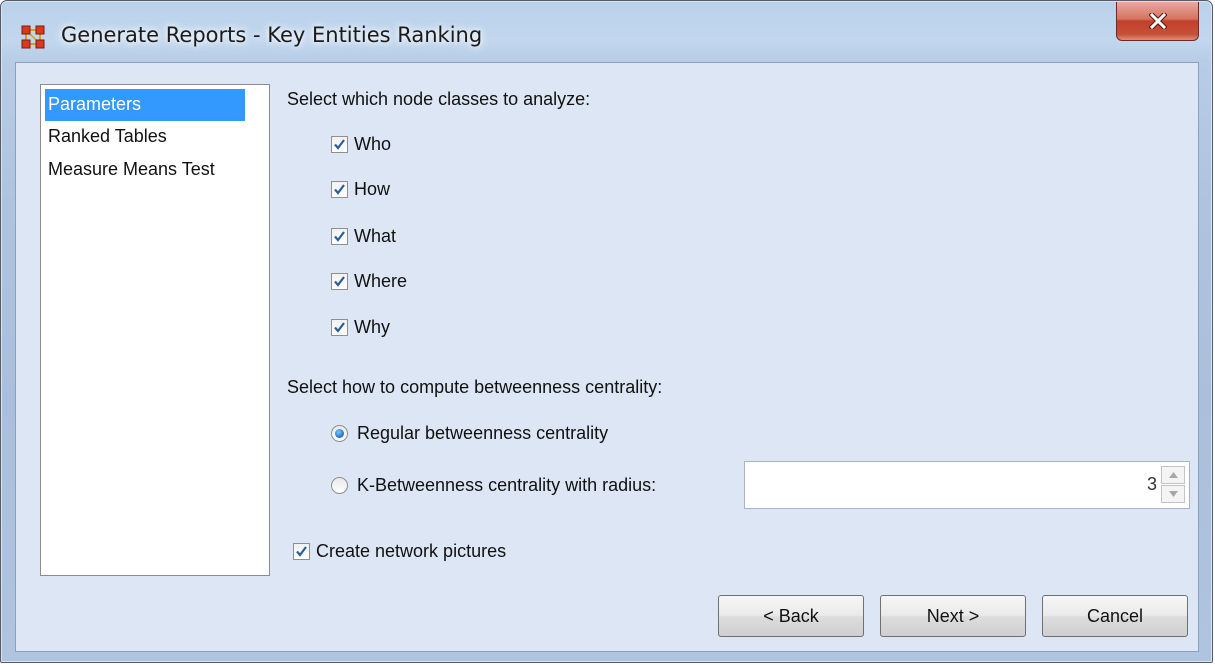 Image resolution: width=1215 pixels, height=665 pixels. Describe the element at coordinates (372, 188) in the screenshot. I see `checkbox-label: How` at that location.